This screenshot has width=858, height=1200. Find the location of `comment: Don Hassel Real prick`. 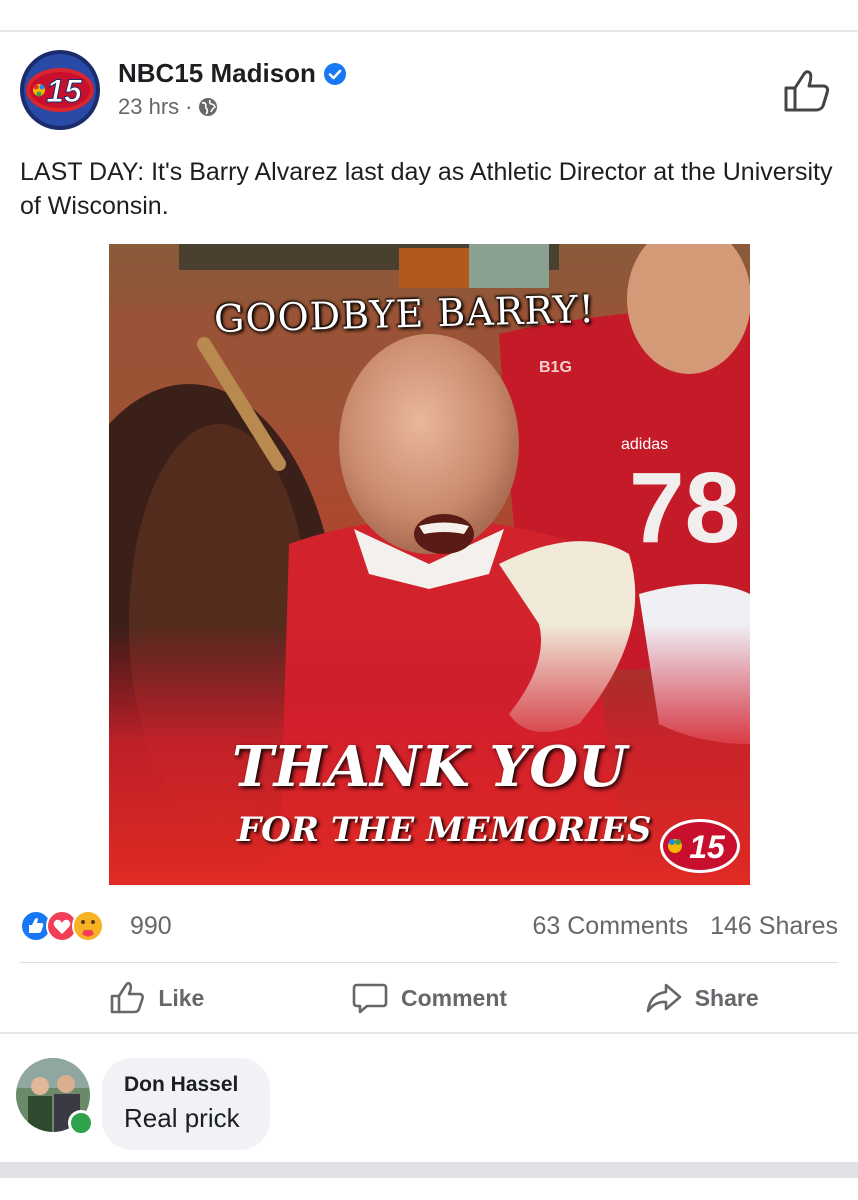

comment: Don Hassel Real prick is located at coordinates (426, 1106).